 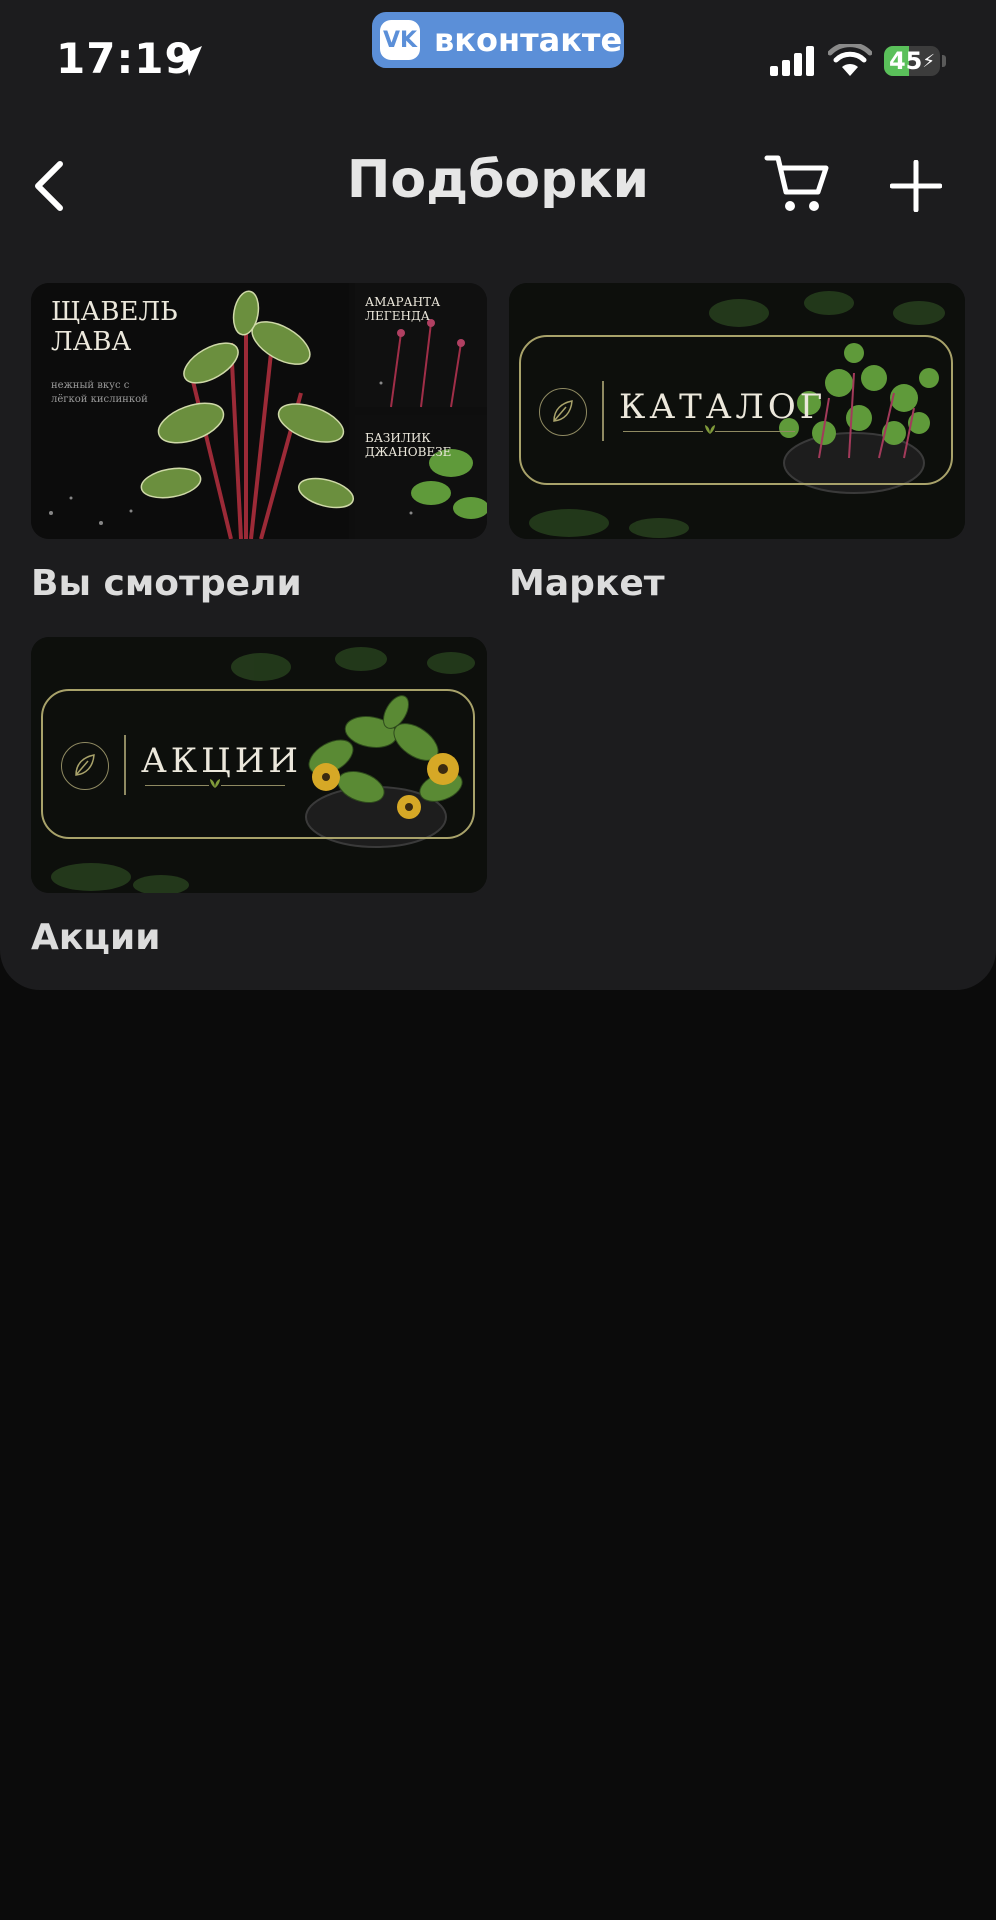 I want to click on collection-label: Маркет, so click(x=587, y=583).